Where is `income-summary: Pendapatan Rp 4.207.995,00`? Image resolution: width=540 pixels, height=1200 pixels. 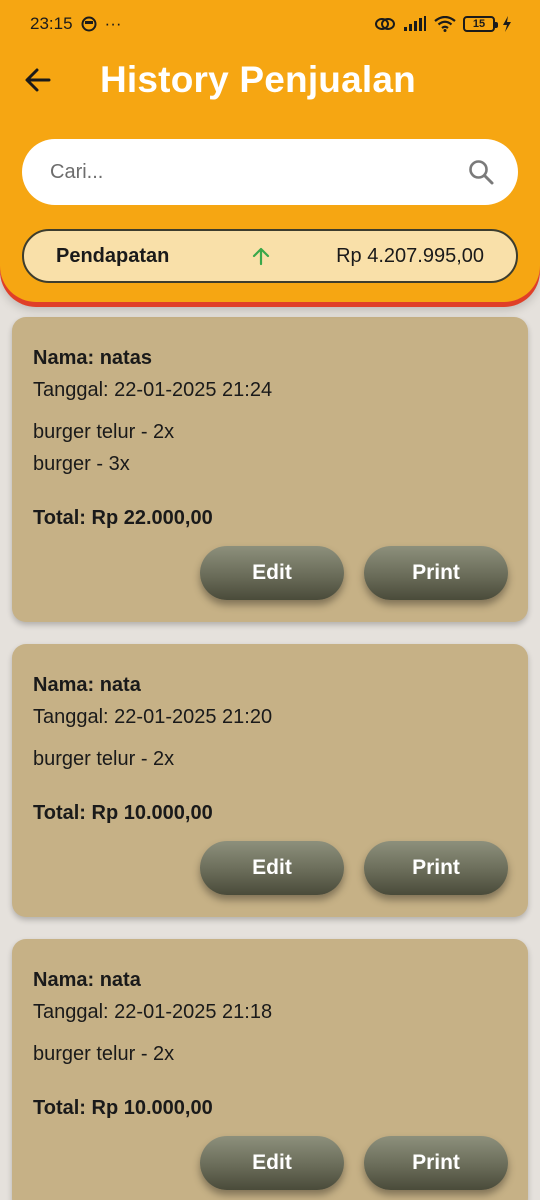 income-summary: Pendapatan Rp 4.207.995,00 is located at coordinates (270, 256).